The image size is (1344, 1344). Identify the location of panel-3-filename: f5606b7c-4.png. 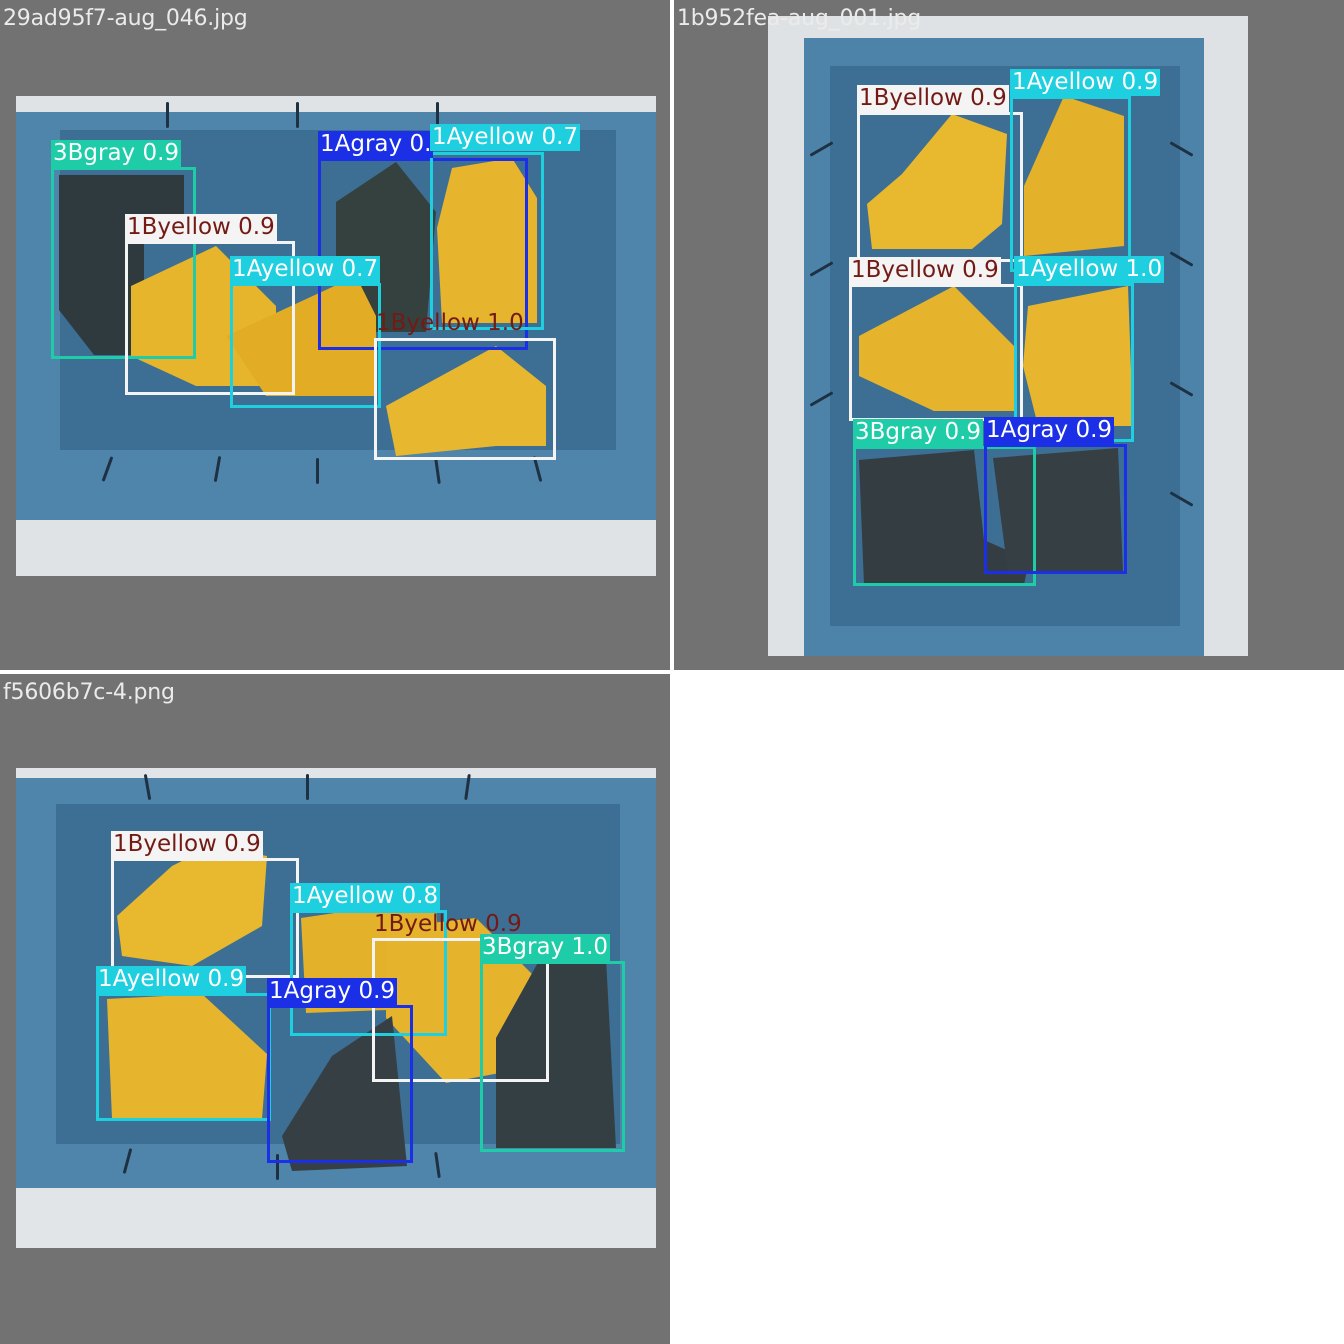
(89, 692).